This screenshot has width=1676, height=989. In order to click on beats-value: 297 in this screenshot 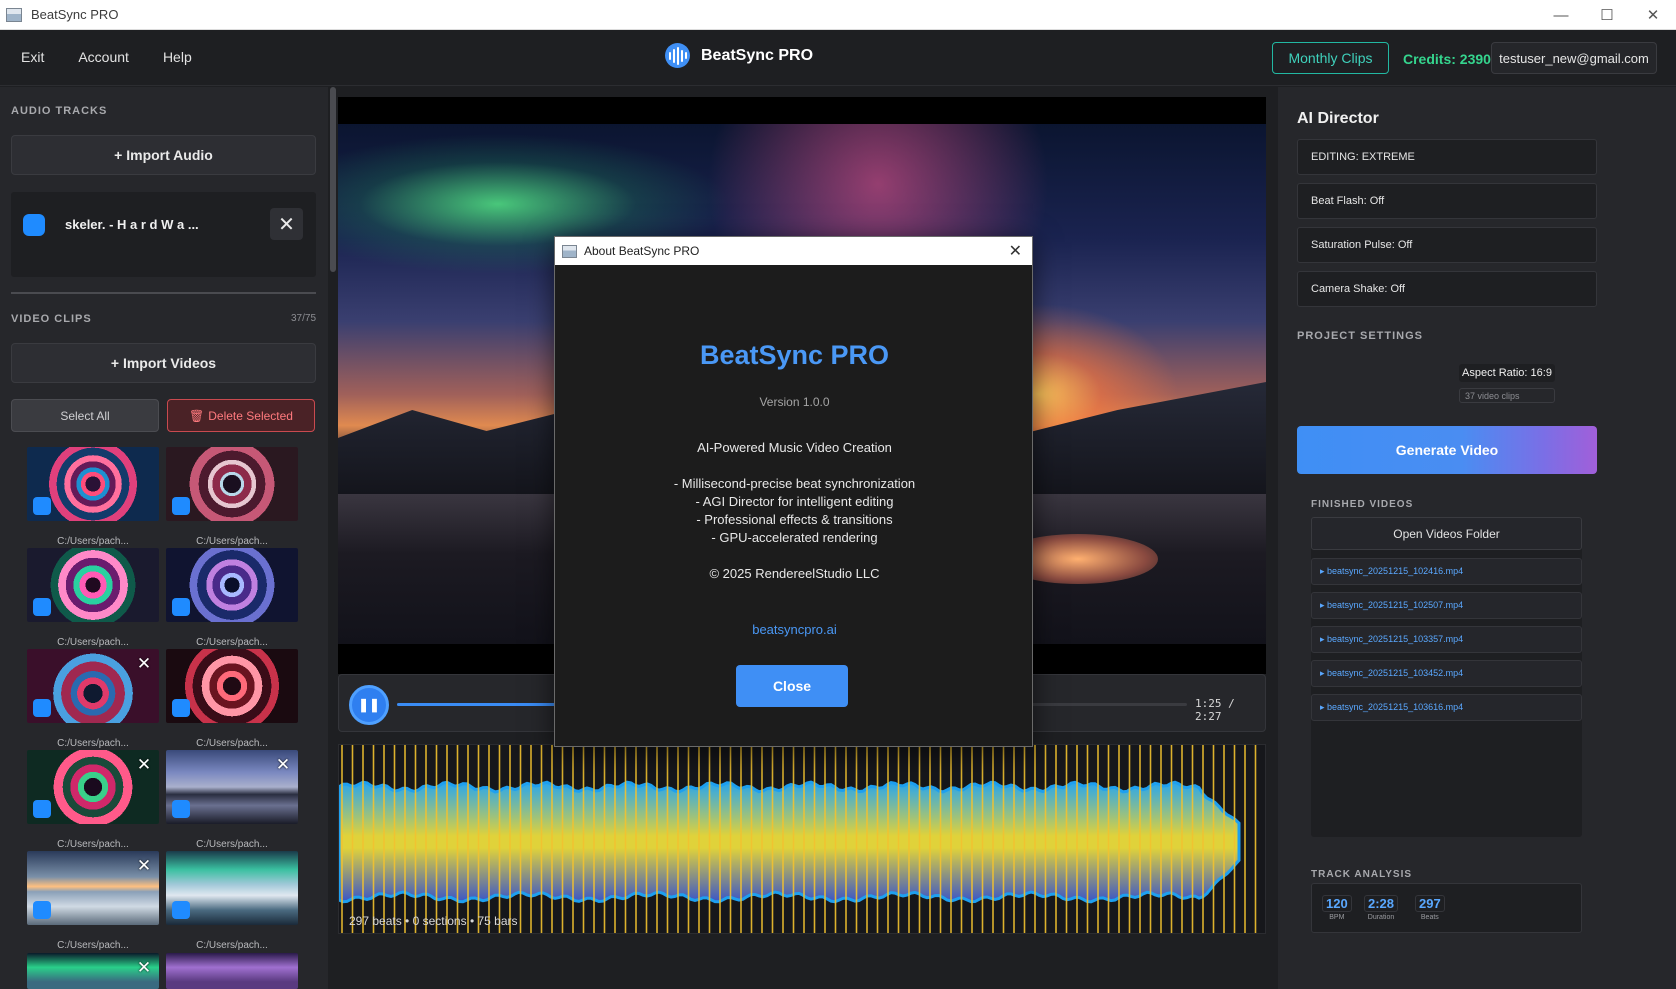, I will do `click(1430, 903)`.